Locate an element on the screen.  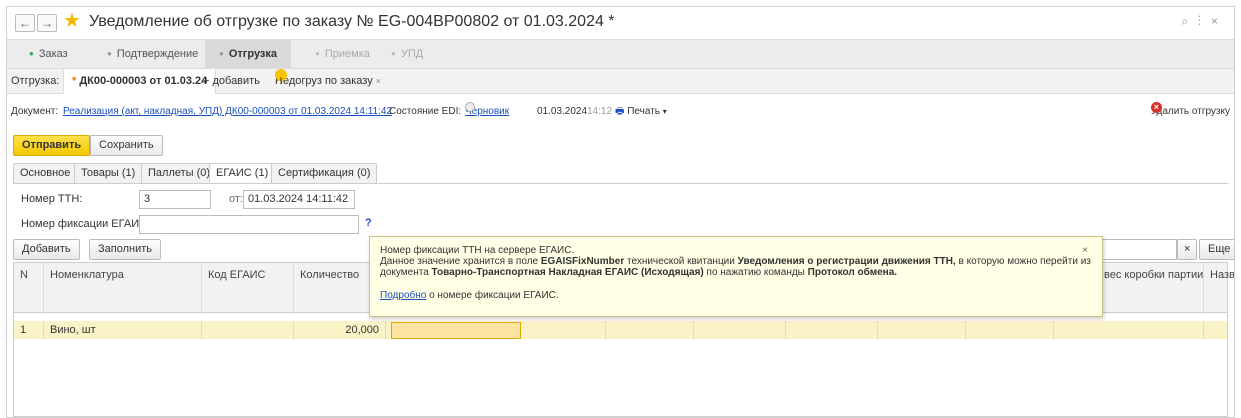
cell-box-weight is located at coordinates (1129, 330).